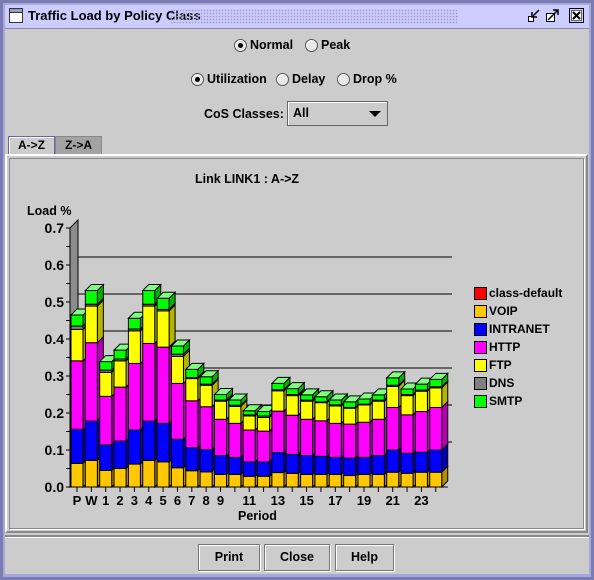 The height and width of the screenshot is (580, 594). I want to click on chevron-down-icon, so click(375, 114).